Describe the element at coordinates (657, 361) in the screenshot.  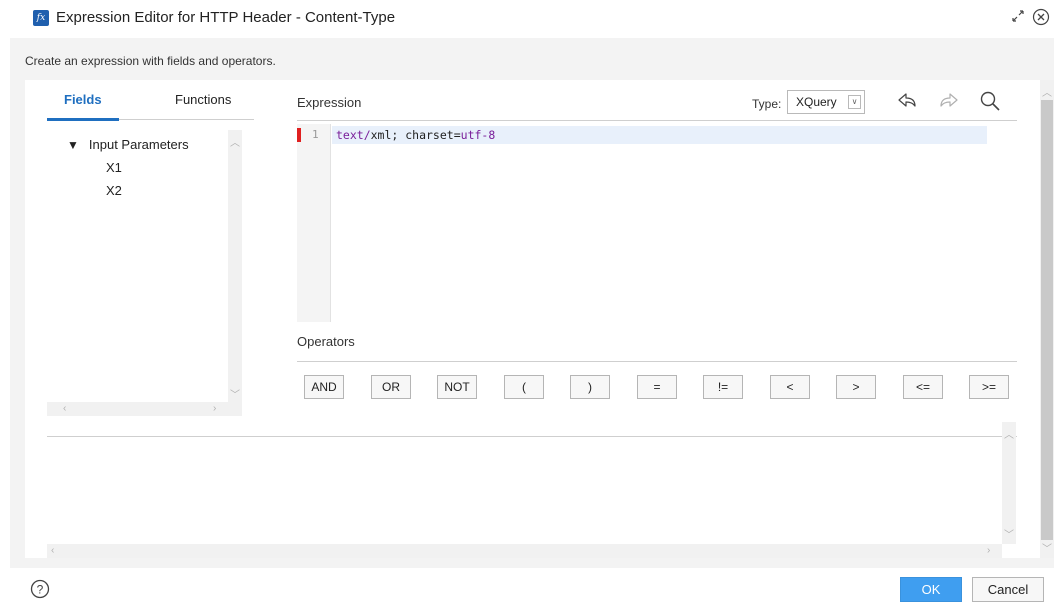
I see `operators-divider` at that location.